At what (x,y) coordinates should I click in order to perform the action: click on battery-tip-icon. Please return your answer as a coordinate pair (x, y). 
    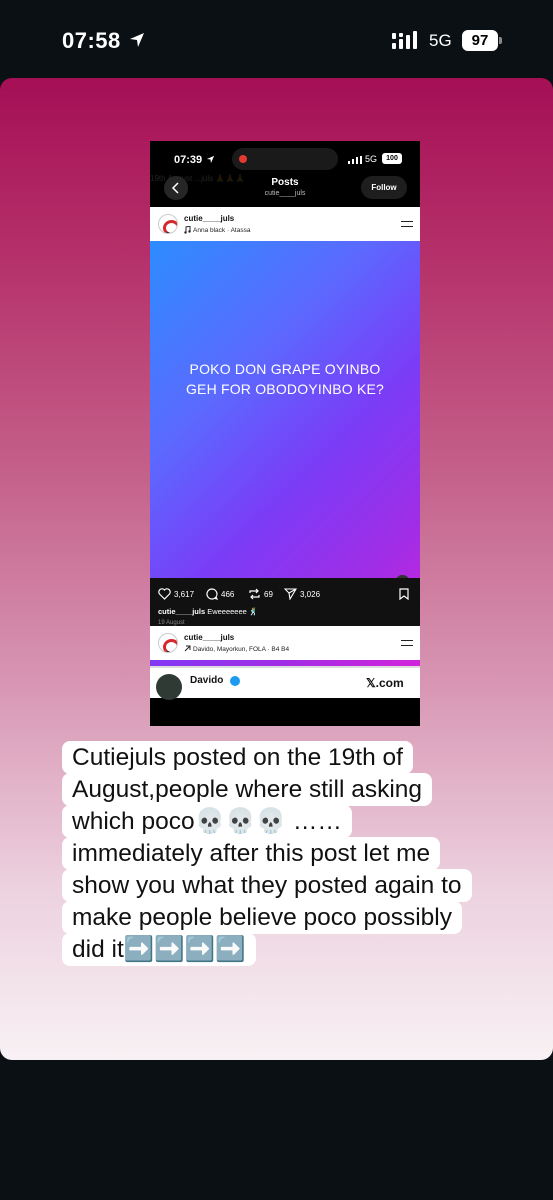
    Looking at the image, I should click on (500, 40).